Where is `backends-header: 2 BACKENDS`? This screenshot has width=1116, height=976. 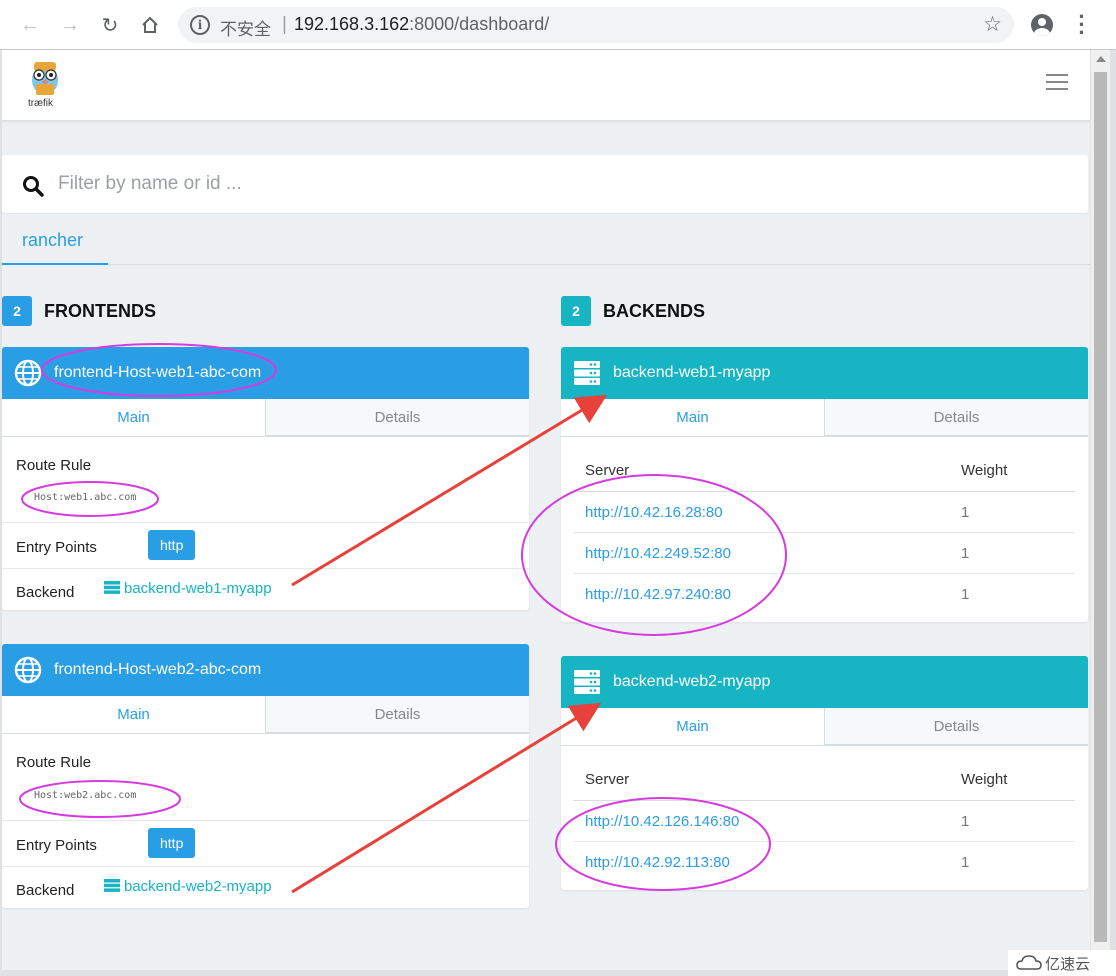
backends-header: 2 BACKENDS is located at coordinates (633, 311).